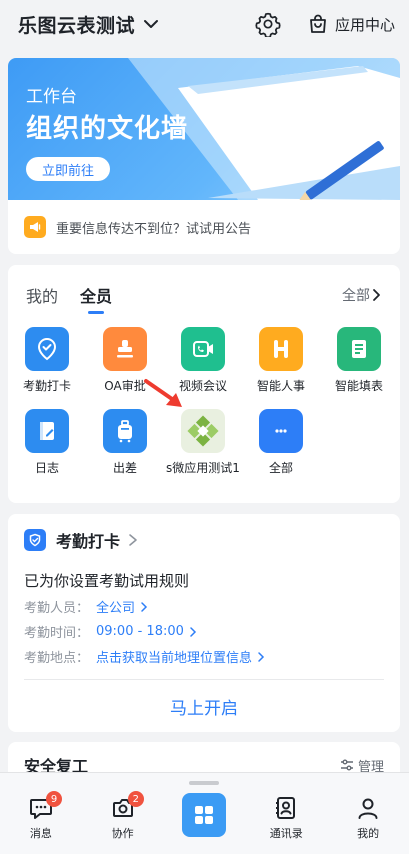 The width and height of the screenshot is (409, 854). What do you see at coordinates (47, 431) in the screenshot?
I see `log-icon` at bounding box center [47, 431].